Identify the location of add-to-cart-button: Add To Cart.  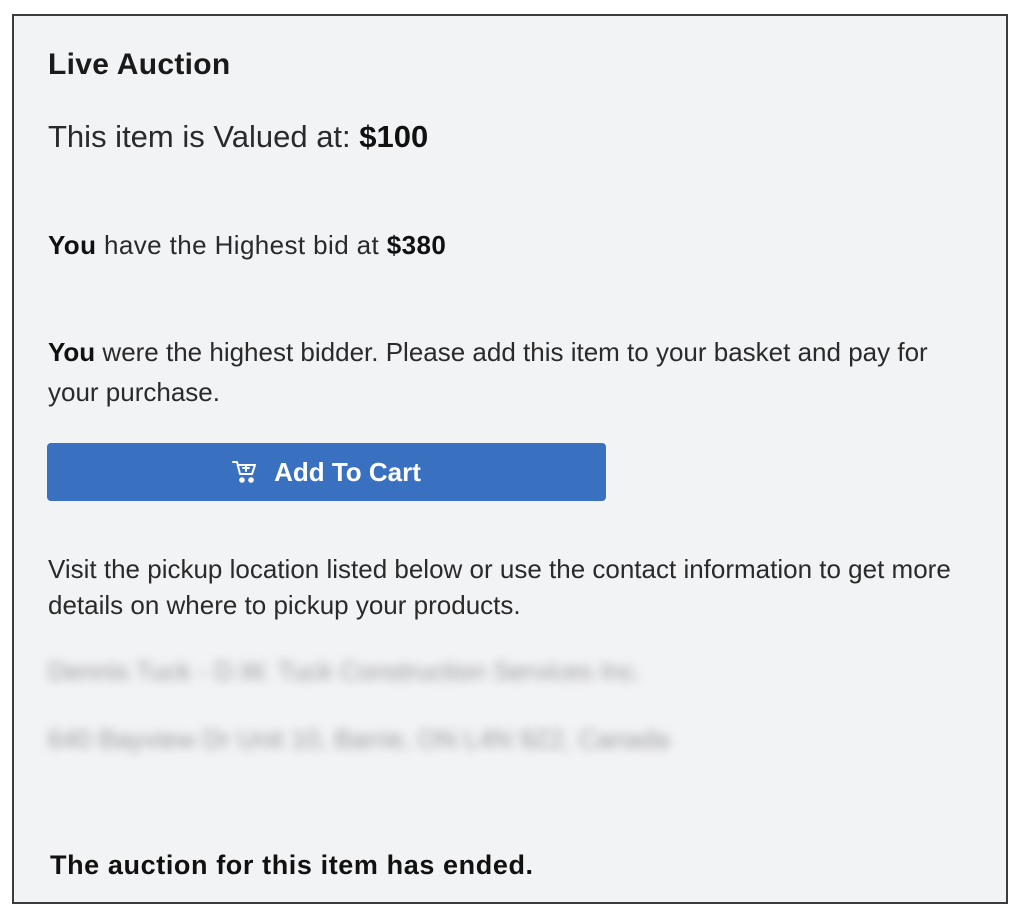
(326, 472).